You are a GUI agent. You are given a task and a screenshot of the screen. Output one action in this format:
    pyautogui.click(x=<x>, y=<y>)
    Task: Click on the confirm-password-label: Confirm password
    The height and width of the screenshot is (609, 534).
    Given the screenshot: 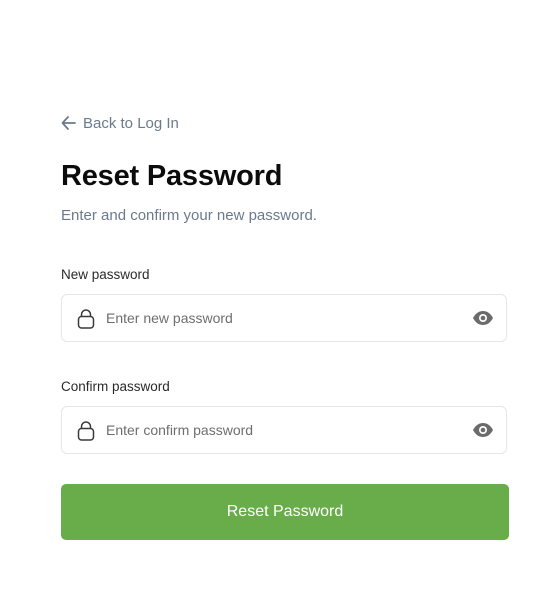 What is the action you would take?
    pyautogui.click(x=115, y=386)
    